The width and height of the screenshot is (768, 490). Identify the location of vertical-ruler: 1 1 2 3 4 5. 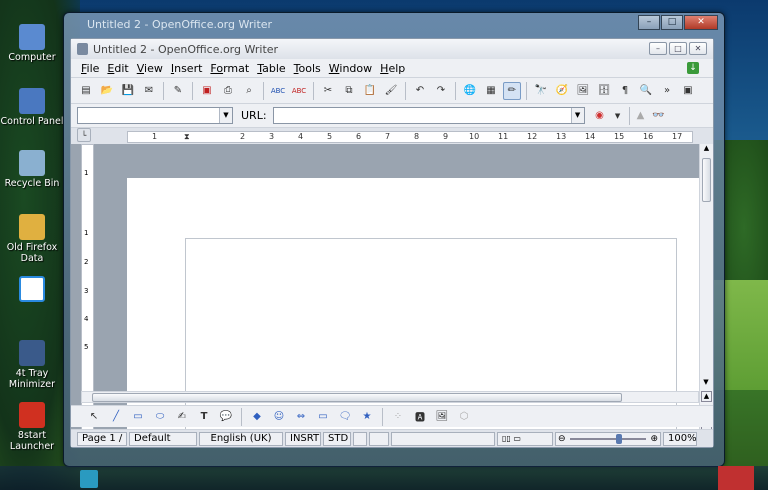
(87, 287).